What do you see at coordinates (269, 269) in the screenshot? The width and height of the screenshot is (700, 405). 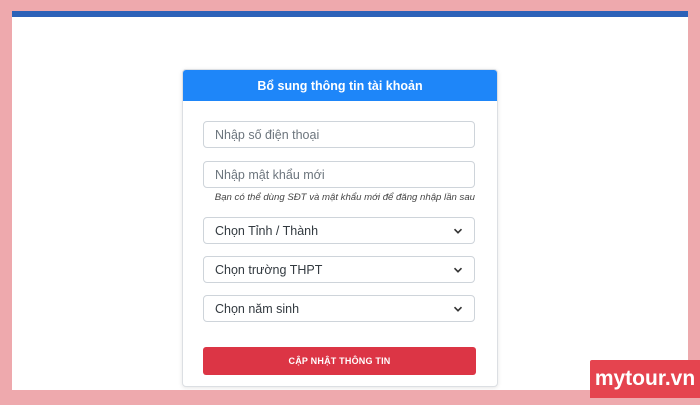 I see `school-select-label: Chọn trường THPT` at bounding box center [269, 269].